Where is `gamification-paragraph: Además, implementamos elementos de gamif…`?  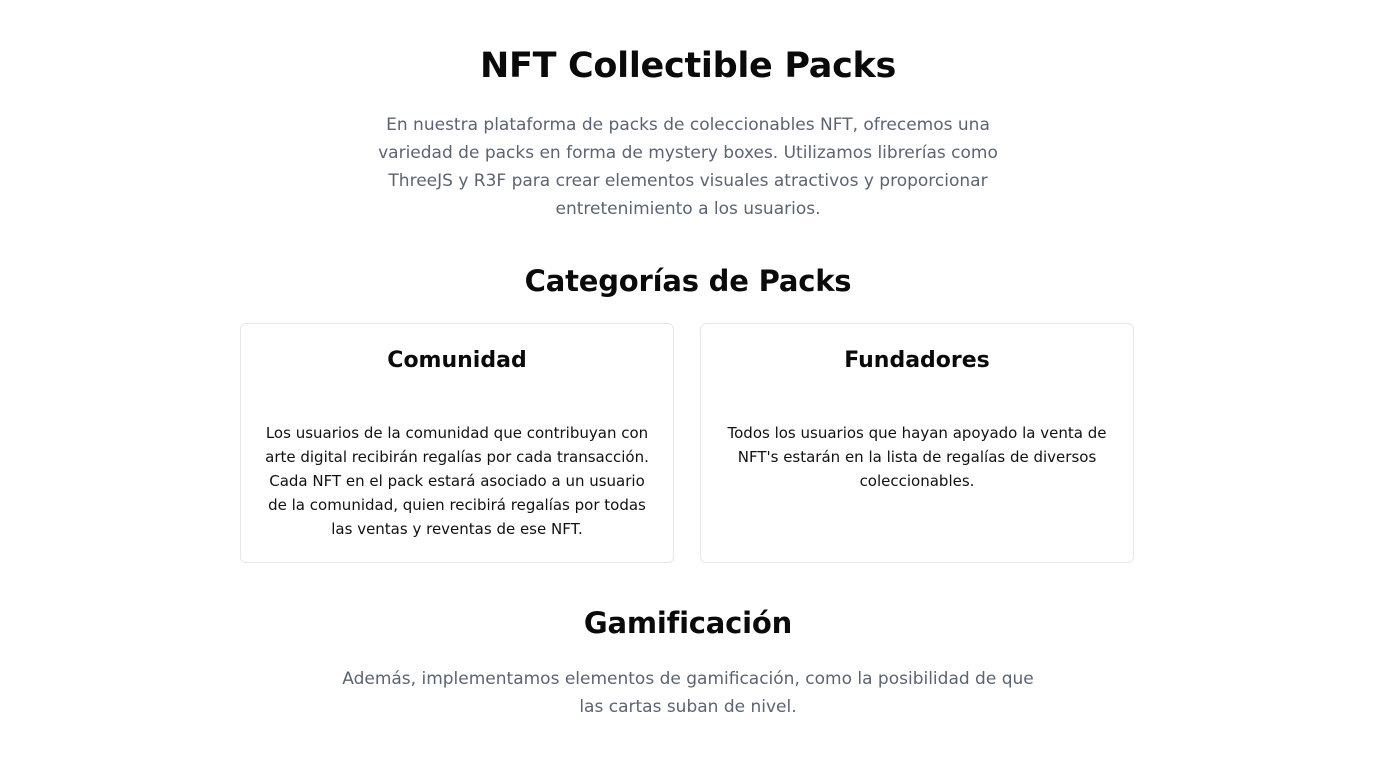 gamification-paragraph: Además, implementamos elementos de gamif… is located at coordinates (688, 693).